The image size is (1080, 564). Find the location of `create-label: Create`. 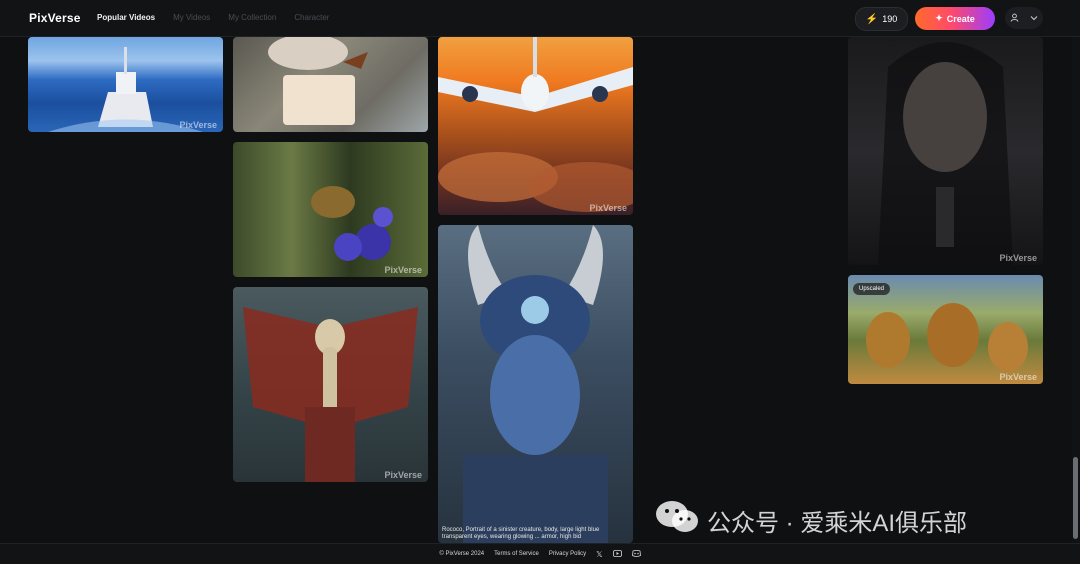

create-label: Create is located at coordinates (960, 18).